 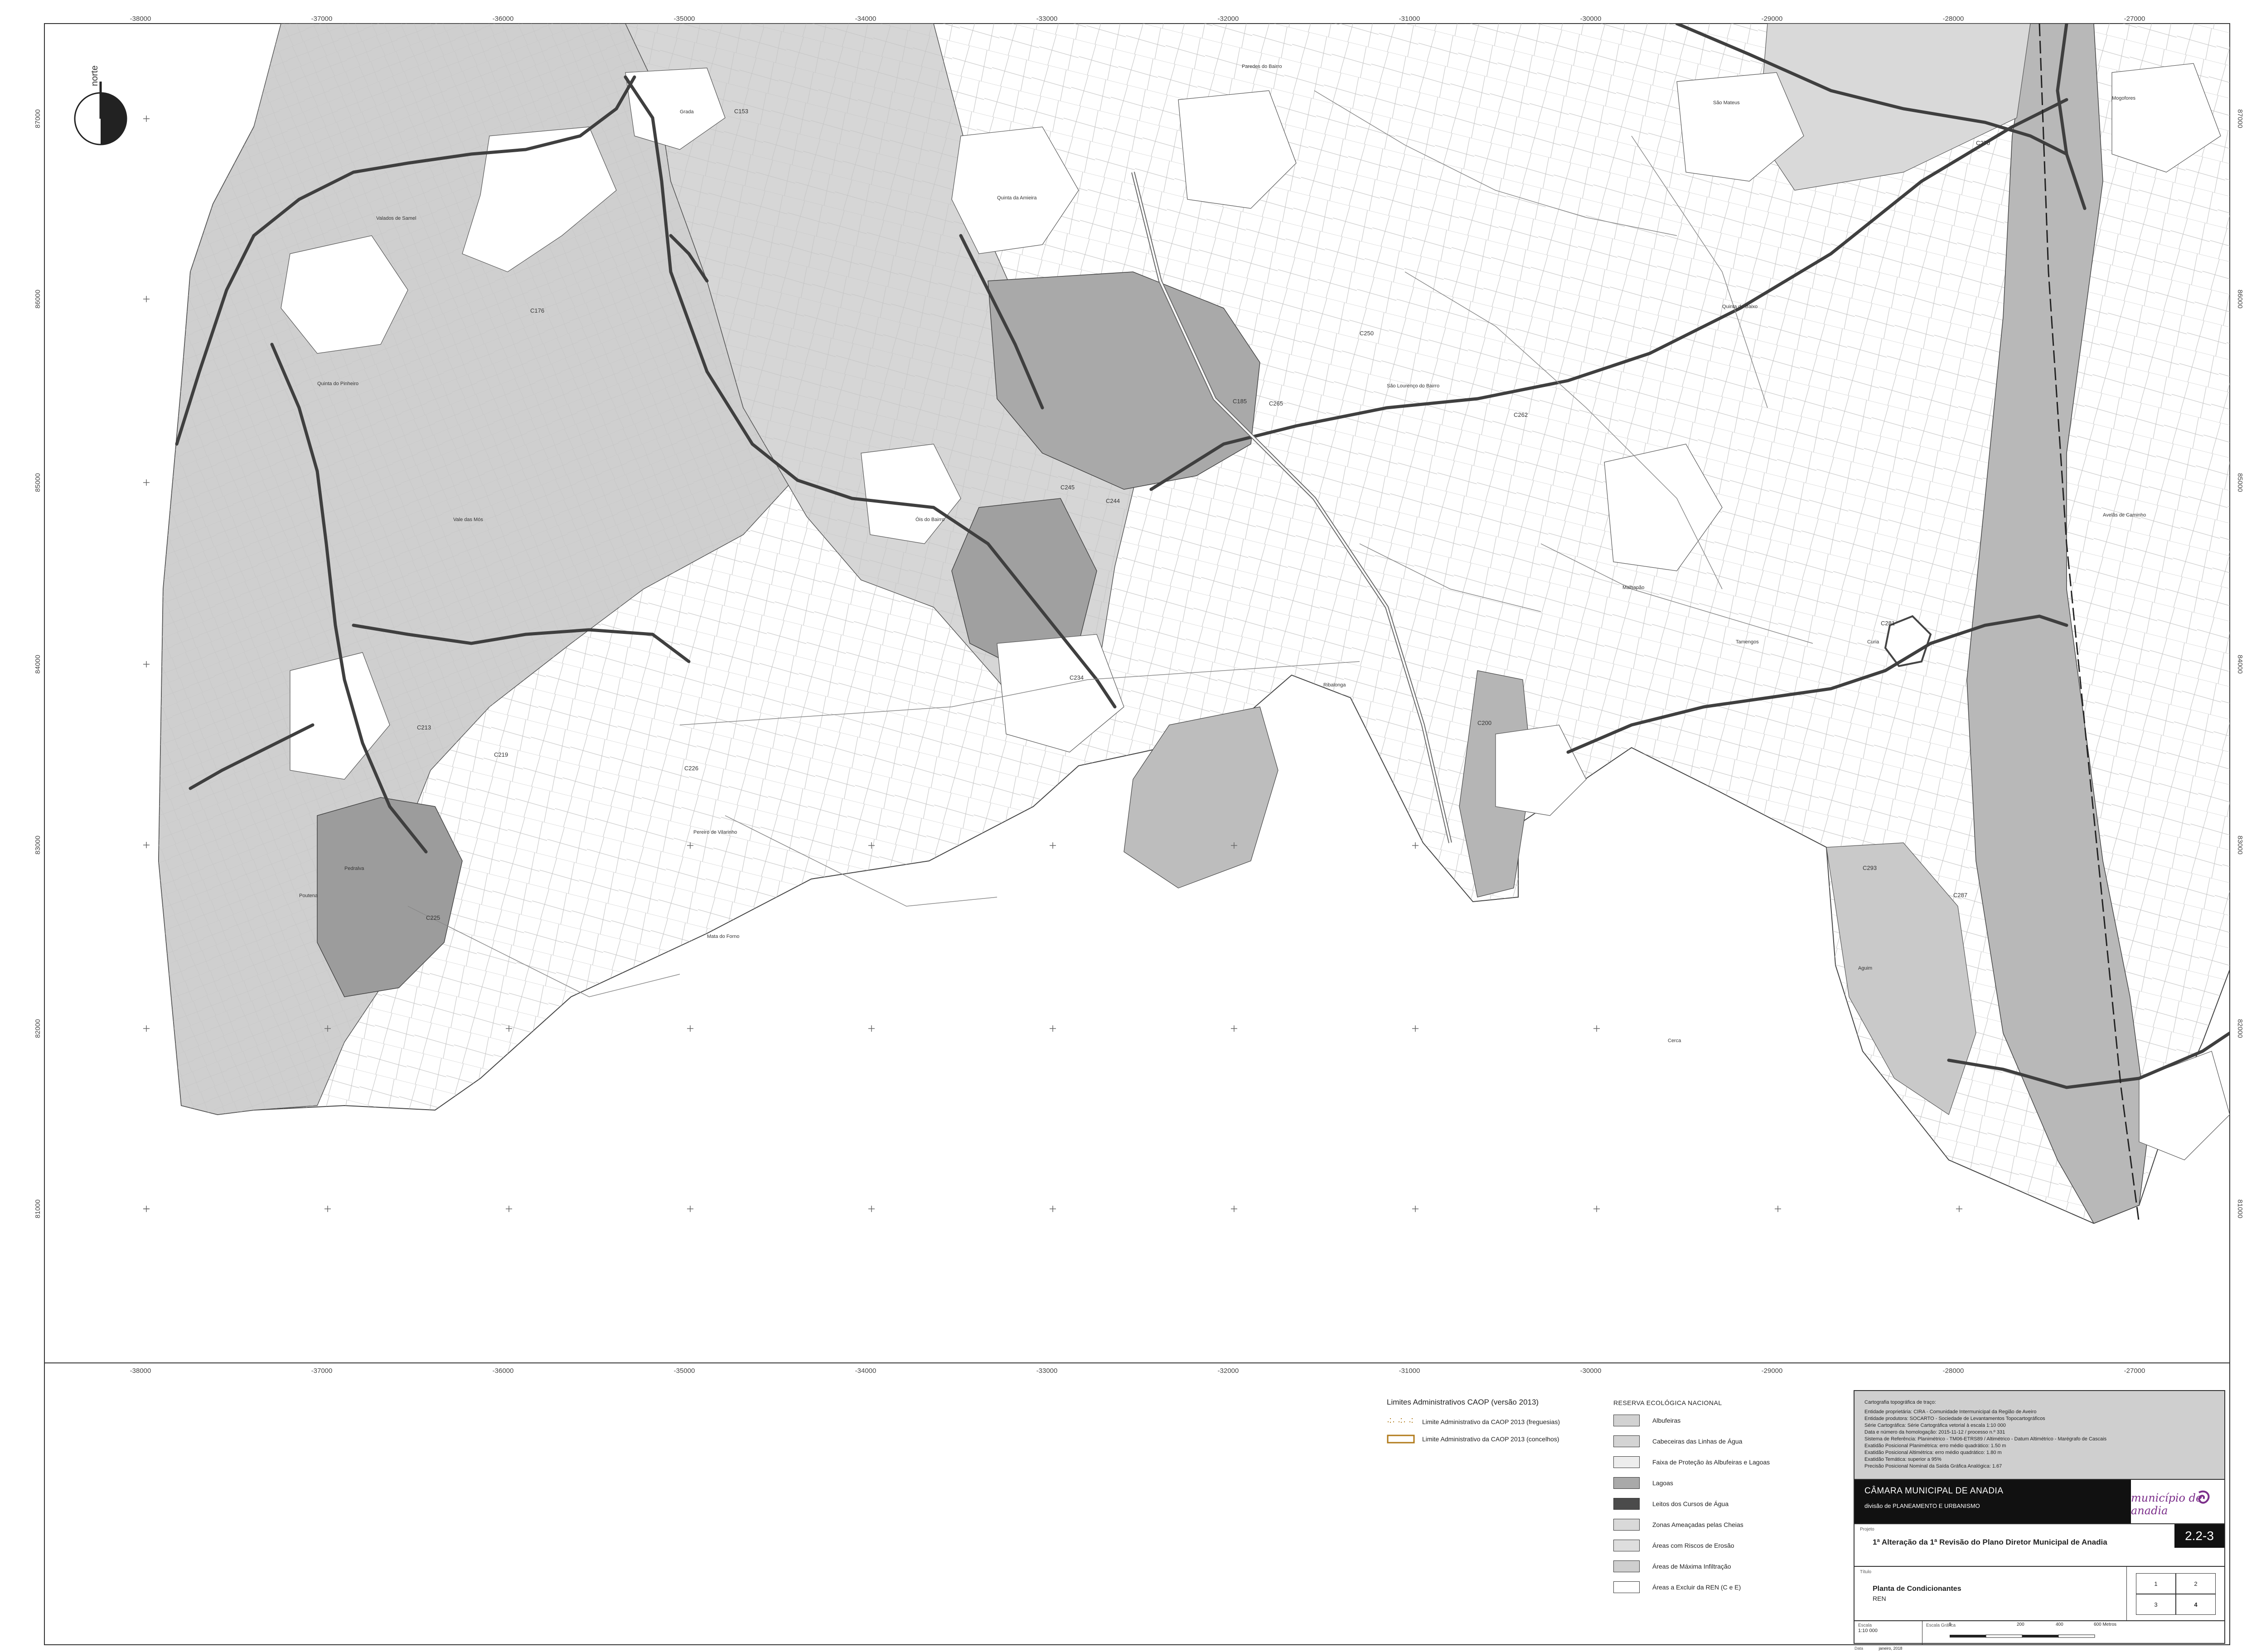 I want to click on legend-ren-label: Cabeceiras das Linhas de Água, so click(x=1697, y=1441).